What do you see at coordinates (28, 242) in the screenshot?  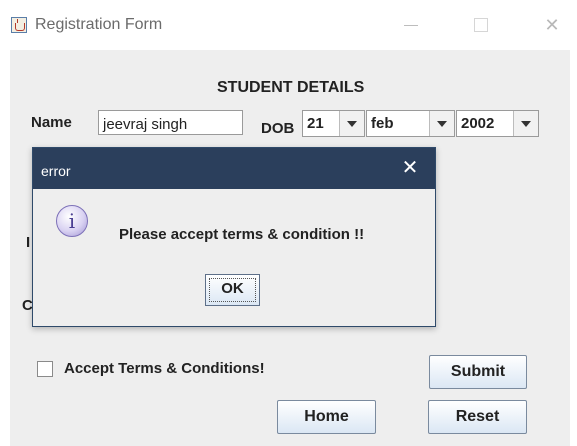 I see `obscured-label-1: I` at bounding box center [28, 242].